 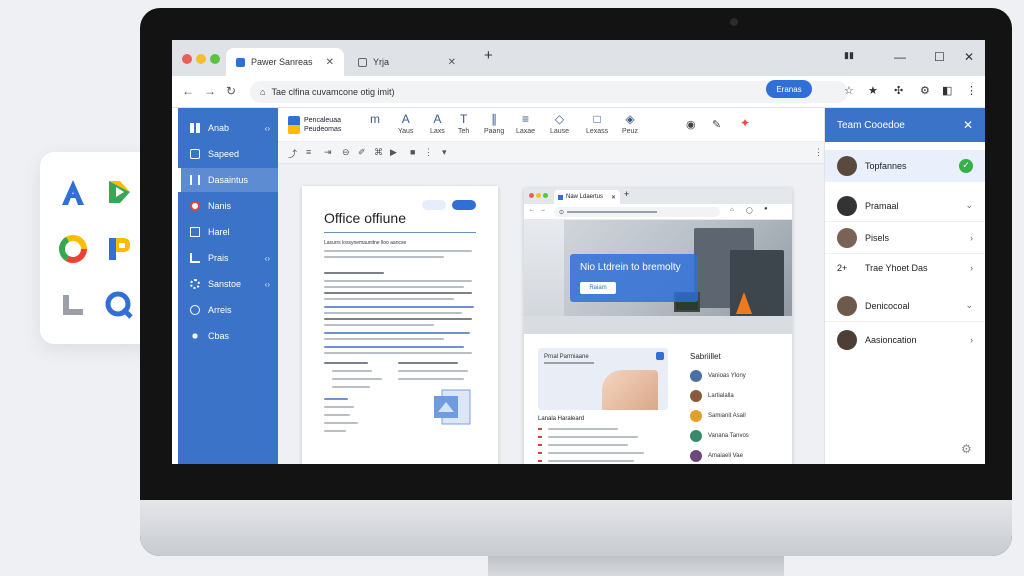 I want to click on app-l-icon, so click(x=73, y=305).